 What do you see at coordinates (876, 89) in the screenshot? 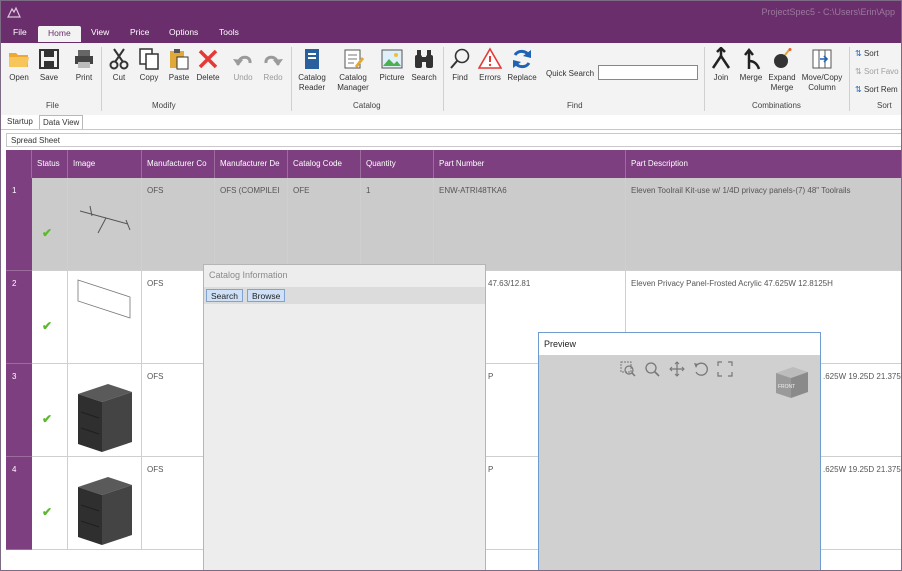
I see `sort-remove-button: ⇅ Sort Rem` at bounding box center [876, 89].